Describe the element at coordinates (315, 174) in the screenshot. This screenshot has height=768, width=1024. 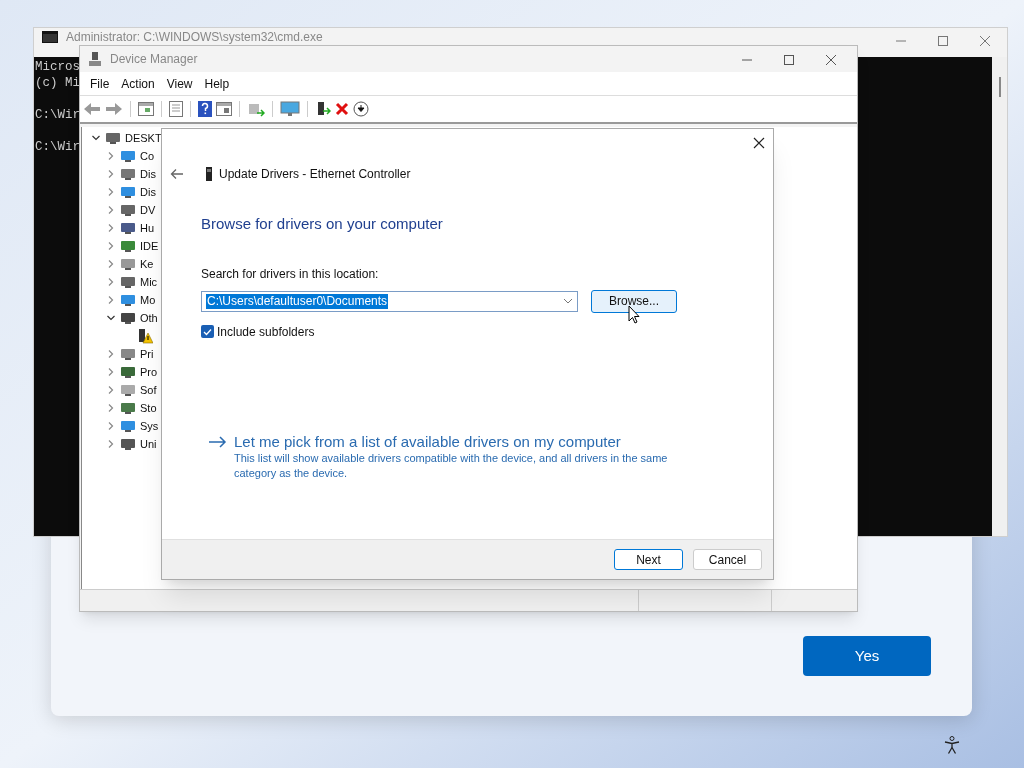
I see `dialog-title: Update Drivers - Ethernet Controller` at that location.